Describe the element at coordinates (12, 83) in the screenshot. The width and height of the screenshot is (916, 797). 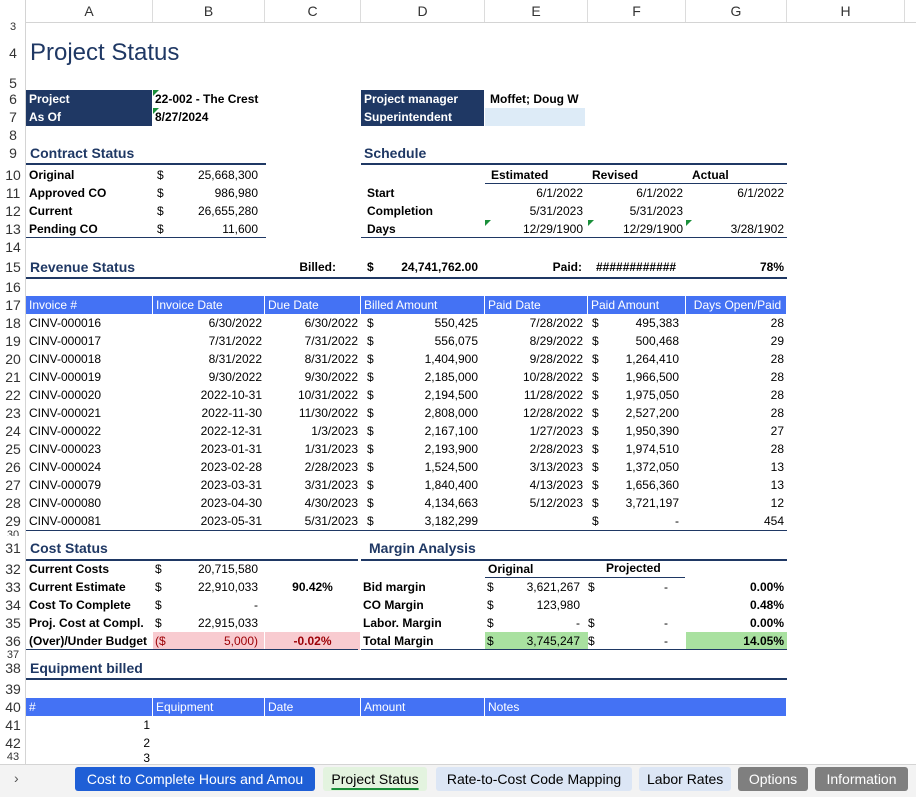
I see `row-header-5: 5` at that location.